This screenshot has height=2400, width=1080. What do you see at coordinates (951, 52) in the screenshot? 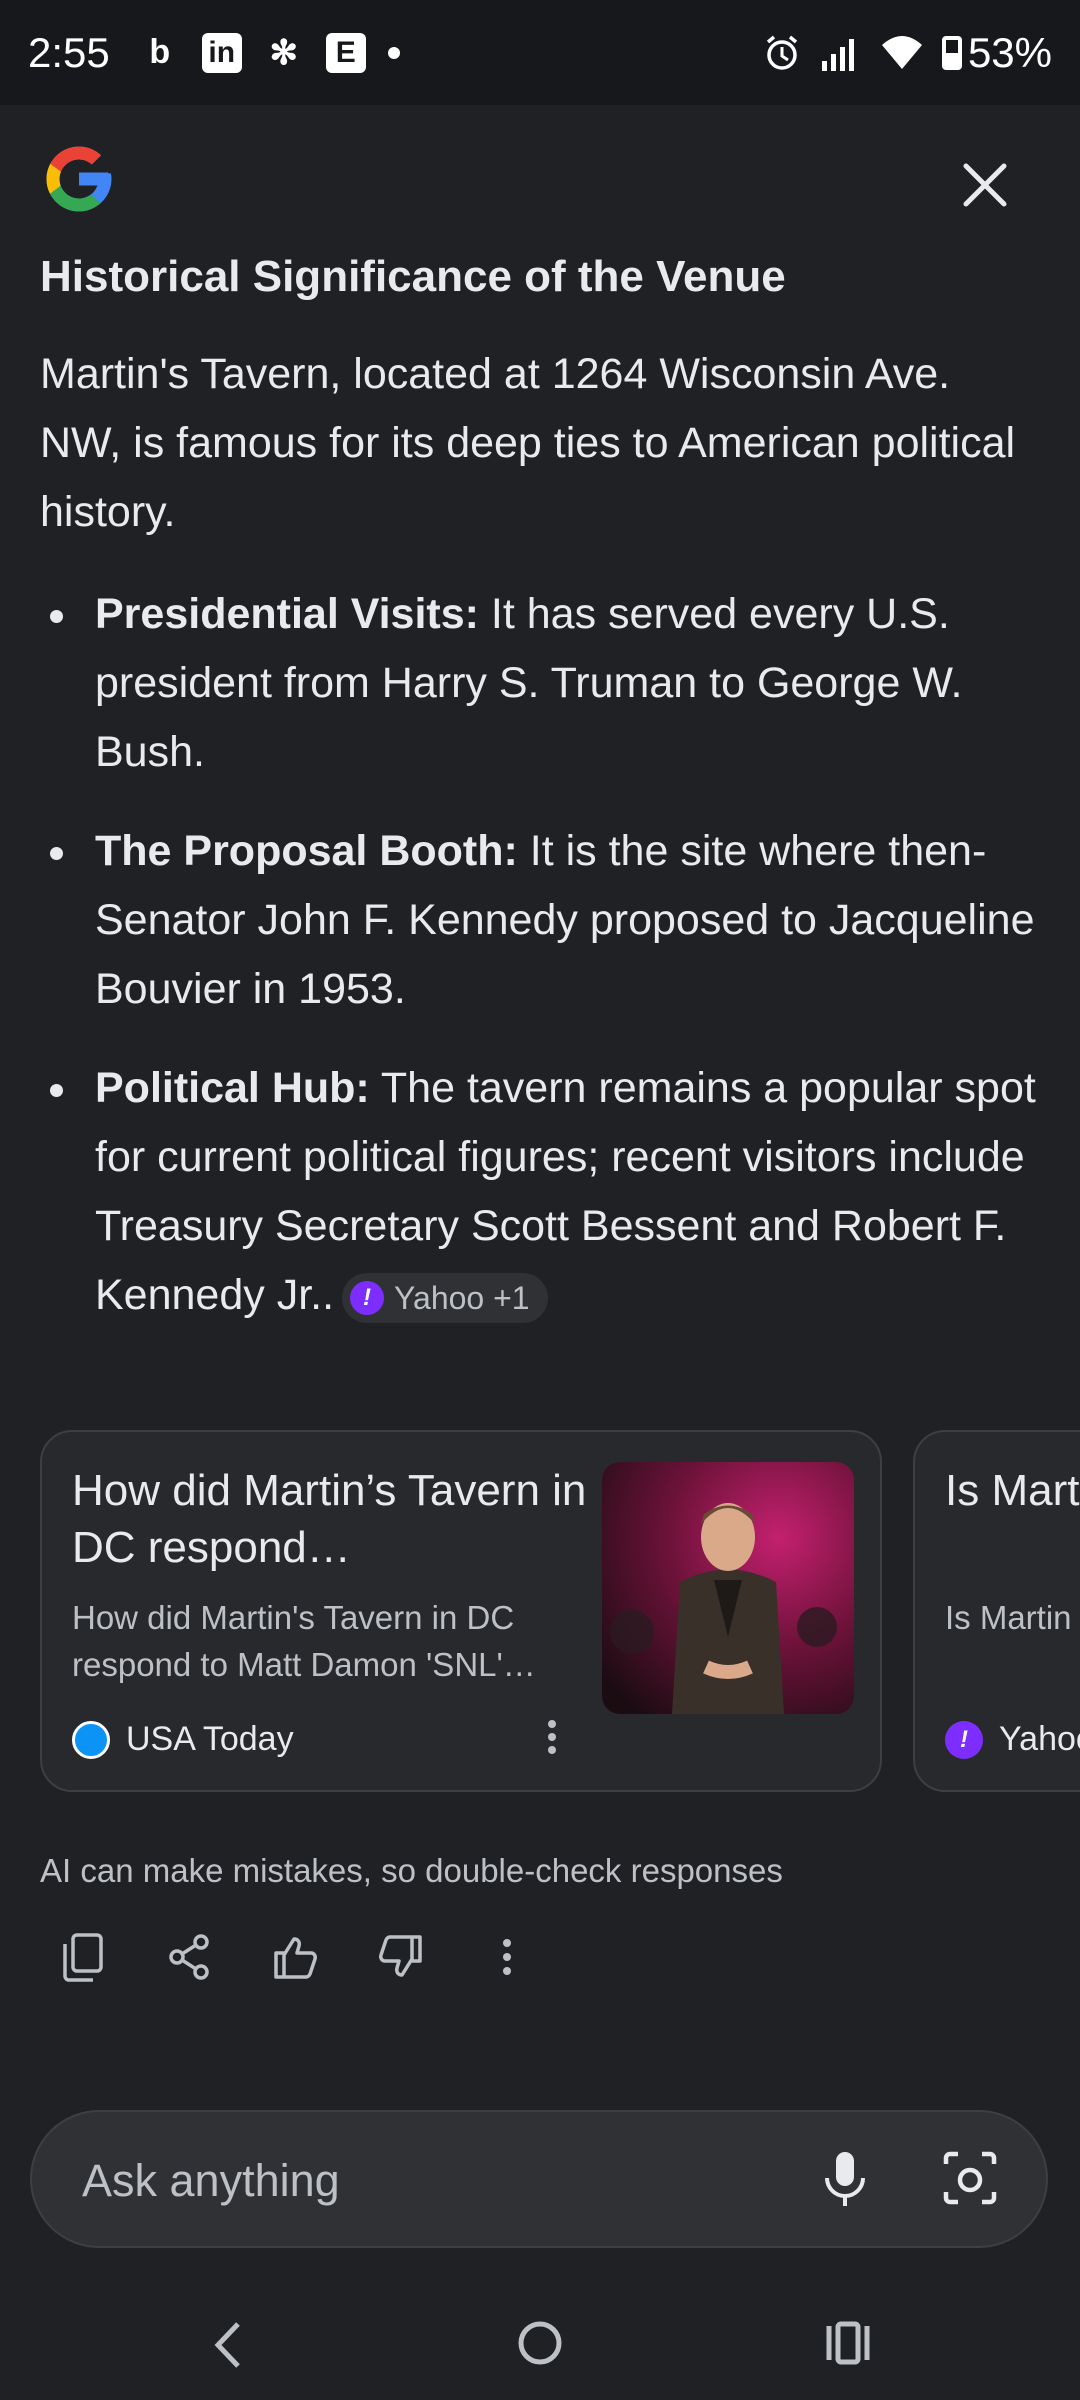
I see `battery-icon` at bounding box center [951, 52].